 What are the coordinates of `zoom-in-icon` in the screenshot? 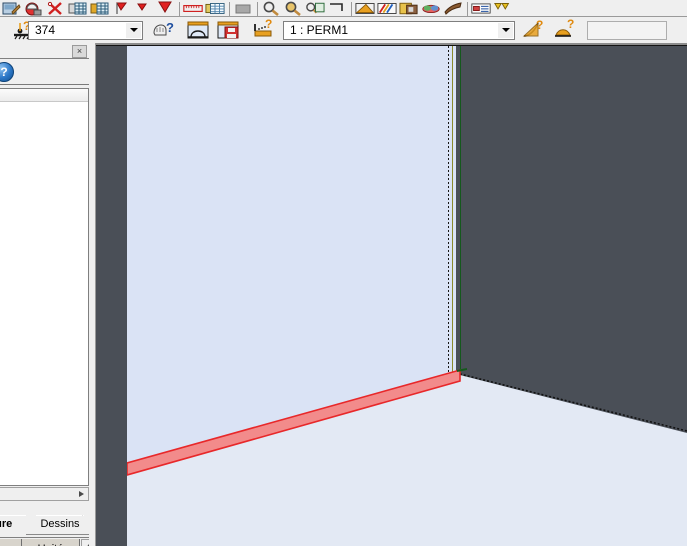 It's located at (293, 8).